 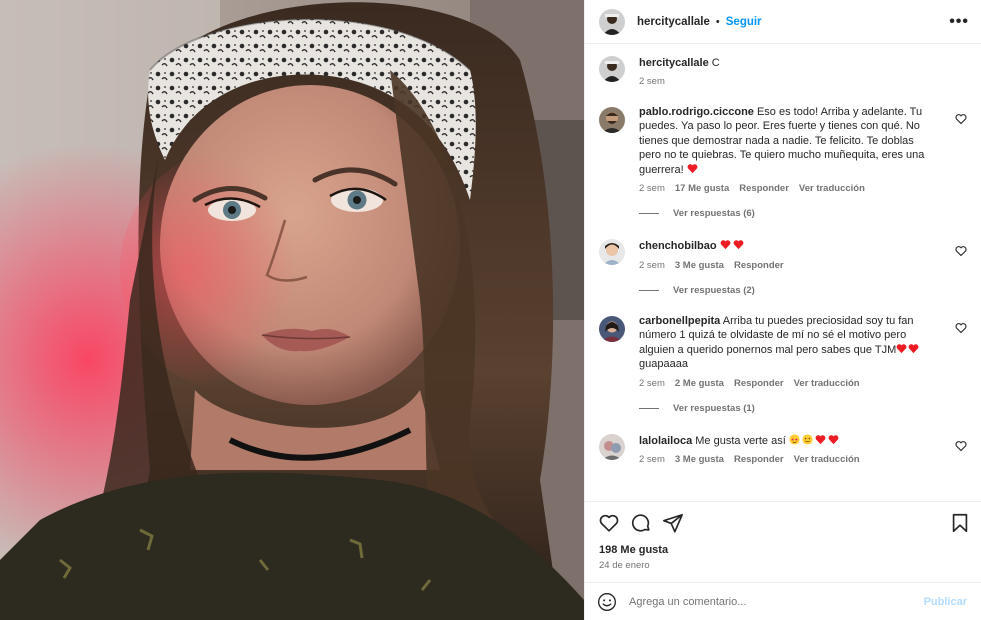 What do you see at coordinates (699, 383) in the screenshot?
I see `comment-likes: 2 Me gusta` at bounding box center [699, 383].